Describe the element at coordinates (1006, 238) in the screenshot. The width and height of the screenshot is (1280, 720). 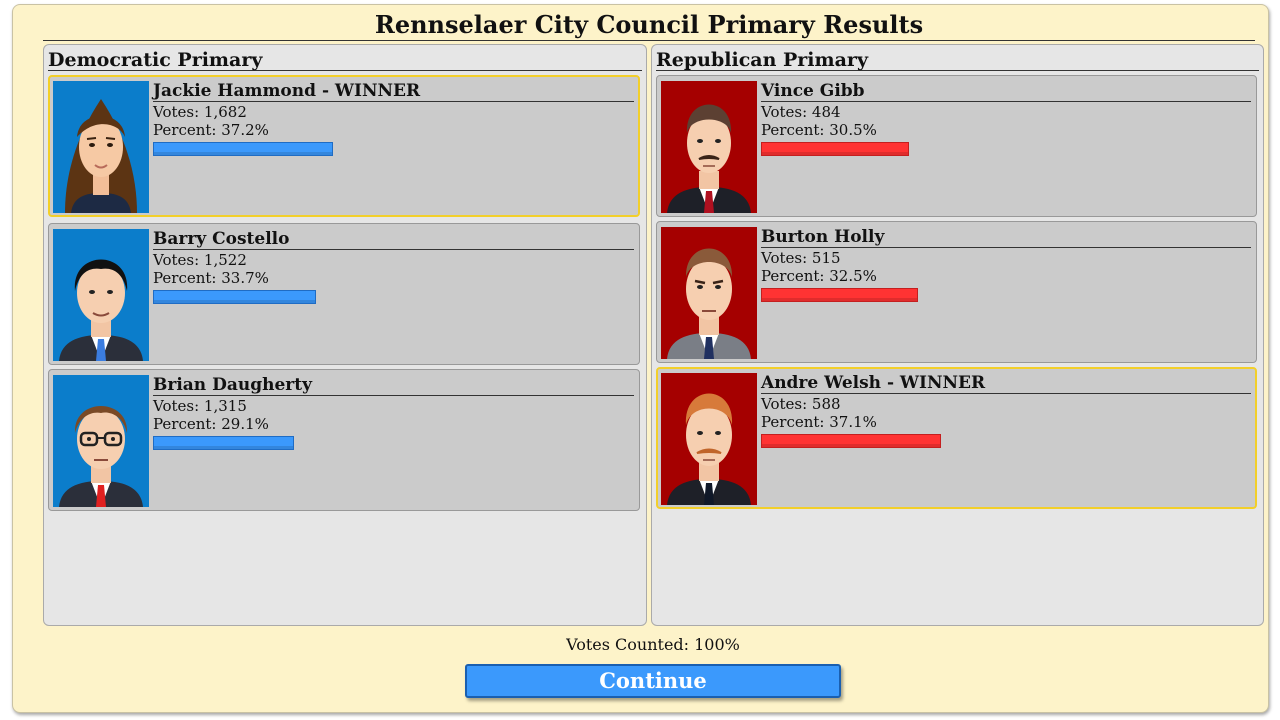
I see `candidate-name: Burton Holly` at that location.